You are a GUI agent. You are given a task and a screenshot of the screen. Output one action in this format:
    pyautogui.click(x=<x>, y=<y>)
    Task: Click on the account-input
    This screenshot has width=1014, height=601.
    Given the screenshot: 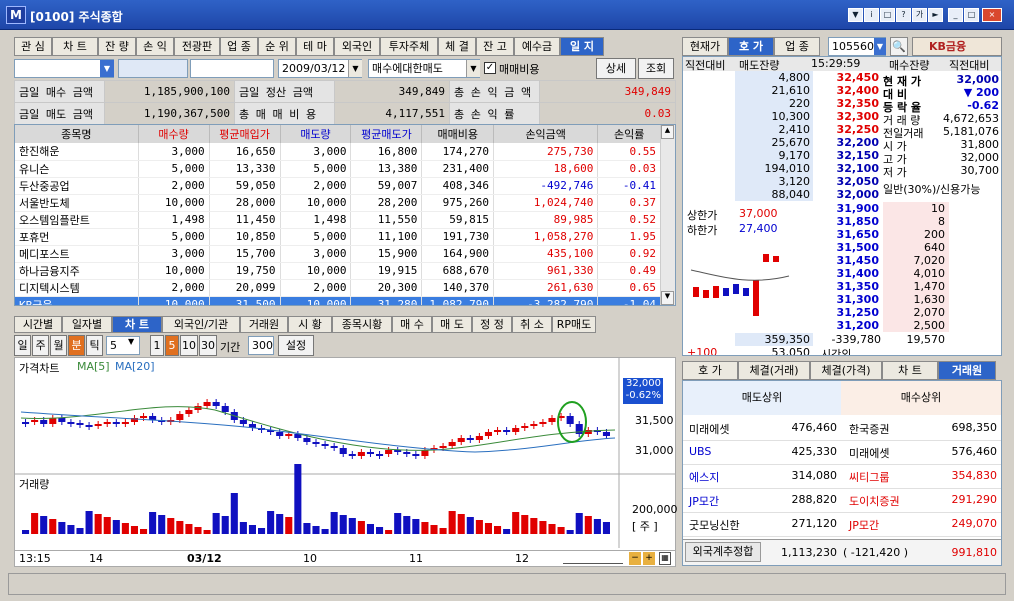 What is the action you would take?
    pyautogui.click(x=64, y=68)
    